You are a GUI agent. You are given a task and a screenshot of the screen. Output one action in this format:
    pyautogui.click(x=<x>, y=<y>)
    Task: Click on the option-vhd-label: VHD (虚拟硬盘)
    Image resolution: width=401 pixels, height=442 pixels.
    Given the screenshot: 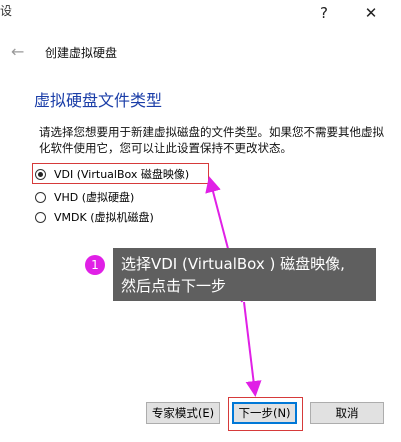 What is the action you would take?
    pyautogui.click(x=94, y=197)
    